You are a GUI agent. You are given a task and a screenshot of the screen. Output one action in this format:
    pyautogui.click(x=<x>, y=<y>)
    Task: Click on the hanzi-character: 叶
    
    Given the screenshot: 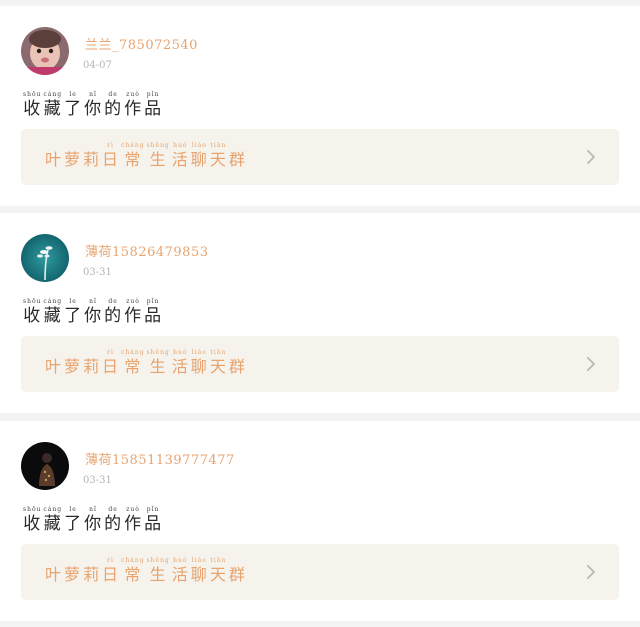 What is the action you would take?
    pyautogui.click(x=54, y=574)
    